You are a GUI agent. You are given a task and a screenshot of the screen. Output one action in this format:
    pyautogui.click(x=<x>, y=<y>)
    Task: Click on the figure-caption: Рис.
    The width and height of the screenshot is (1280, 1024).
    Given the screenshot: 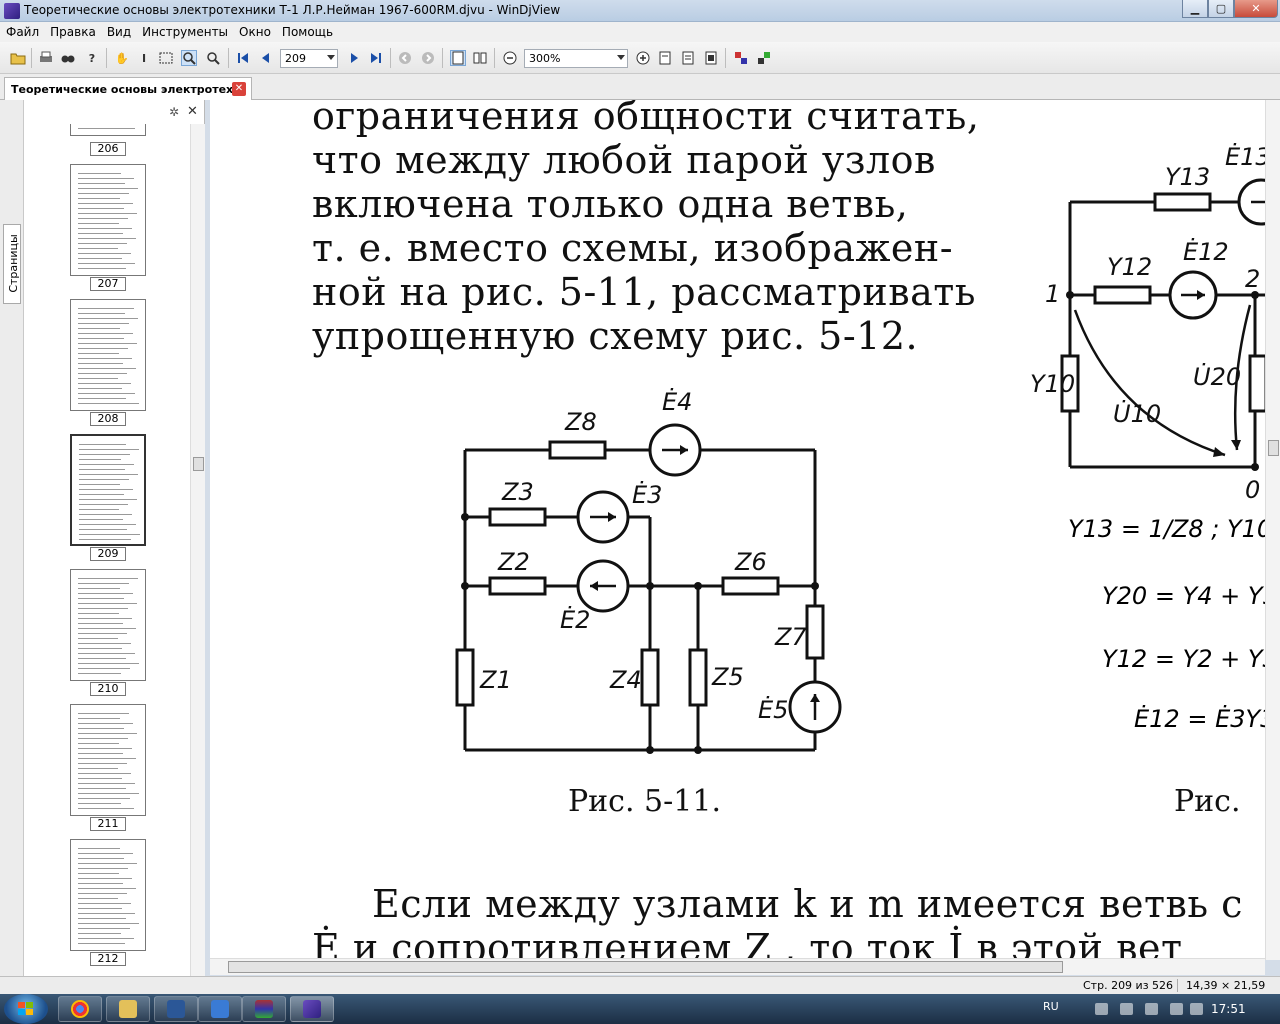 What is the action you would take?
    pyautogui.click(x=1207, y=801)
    